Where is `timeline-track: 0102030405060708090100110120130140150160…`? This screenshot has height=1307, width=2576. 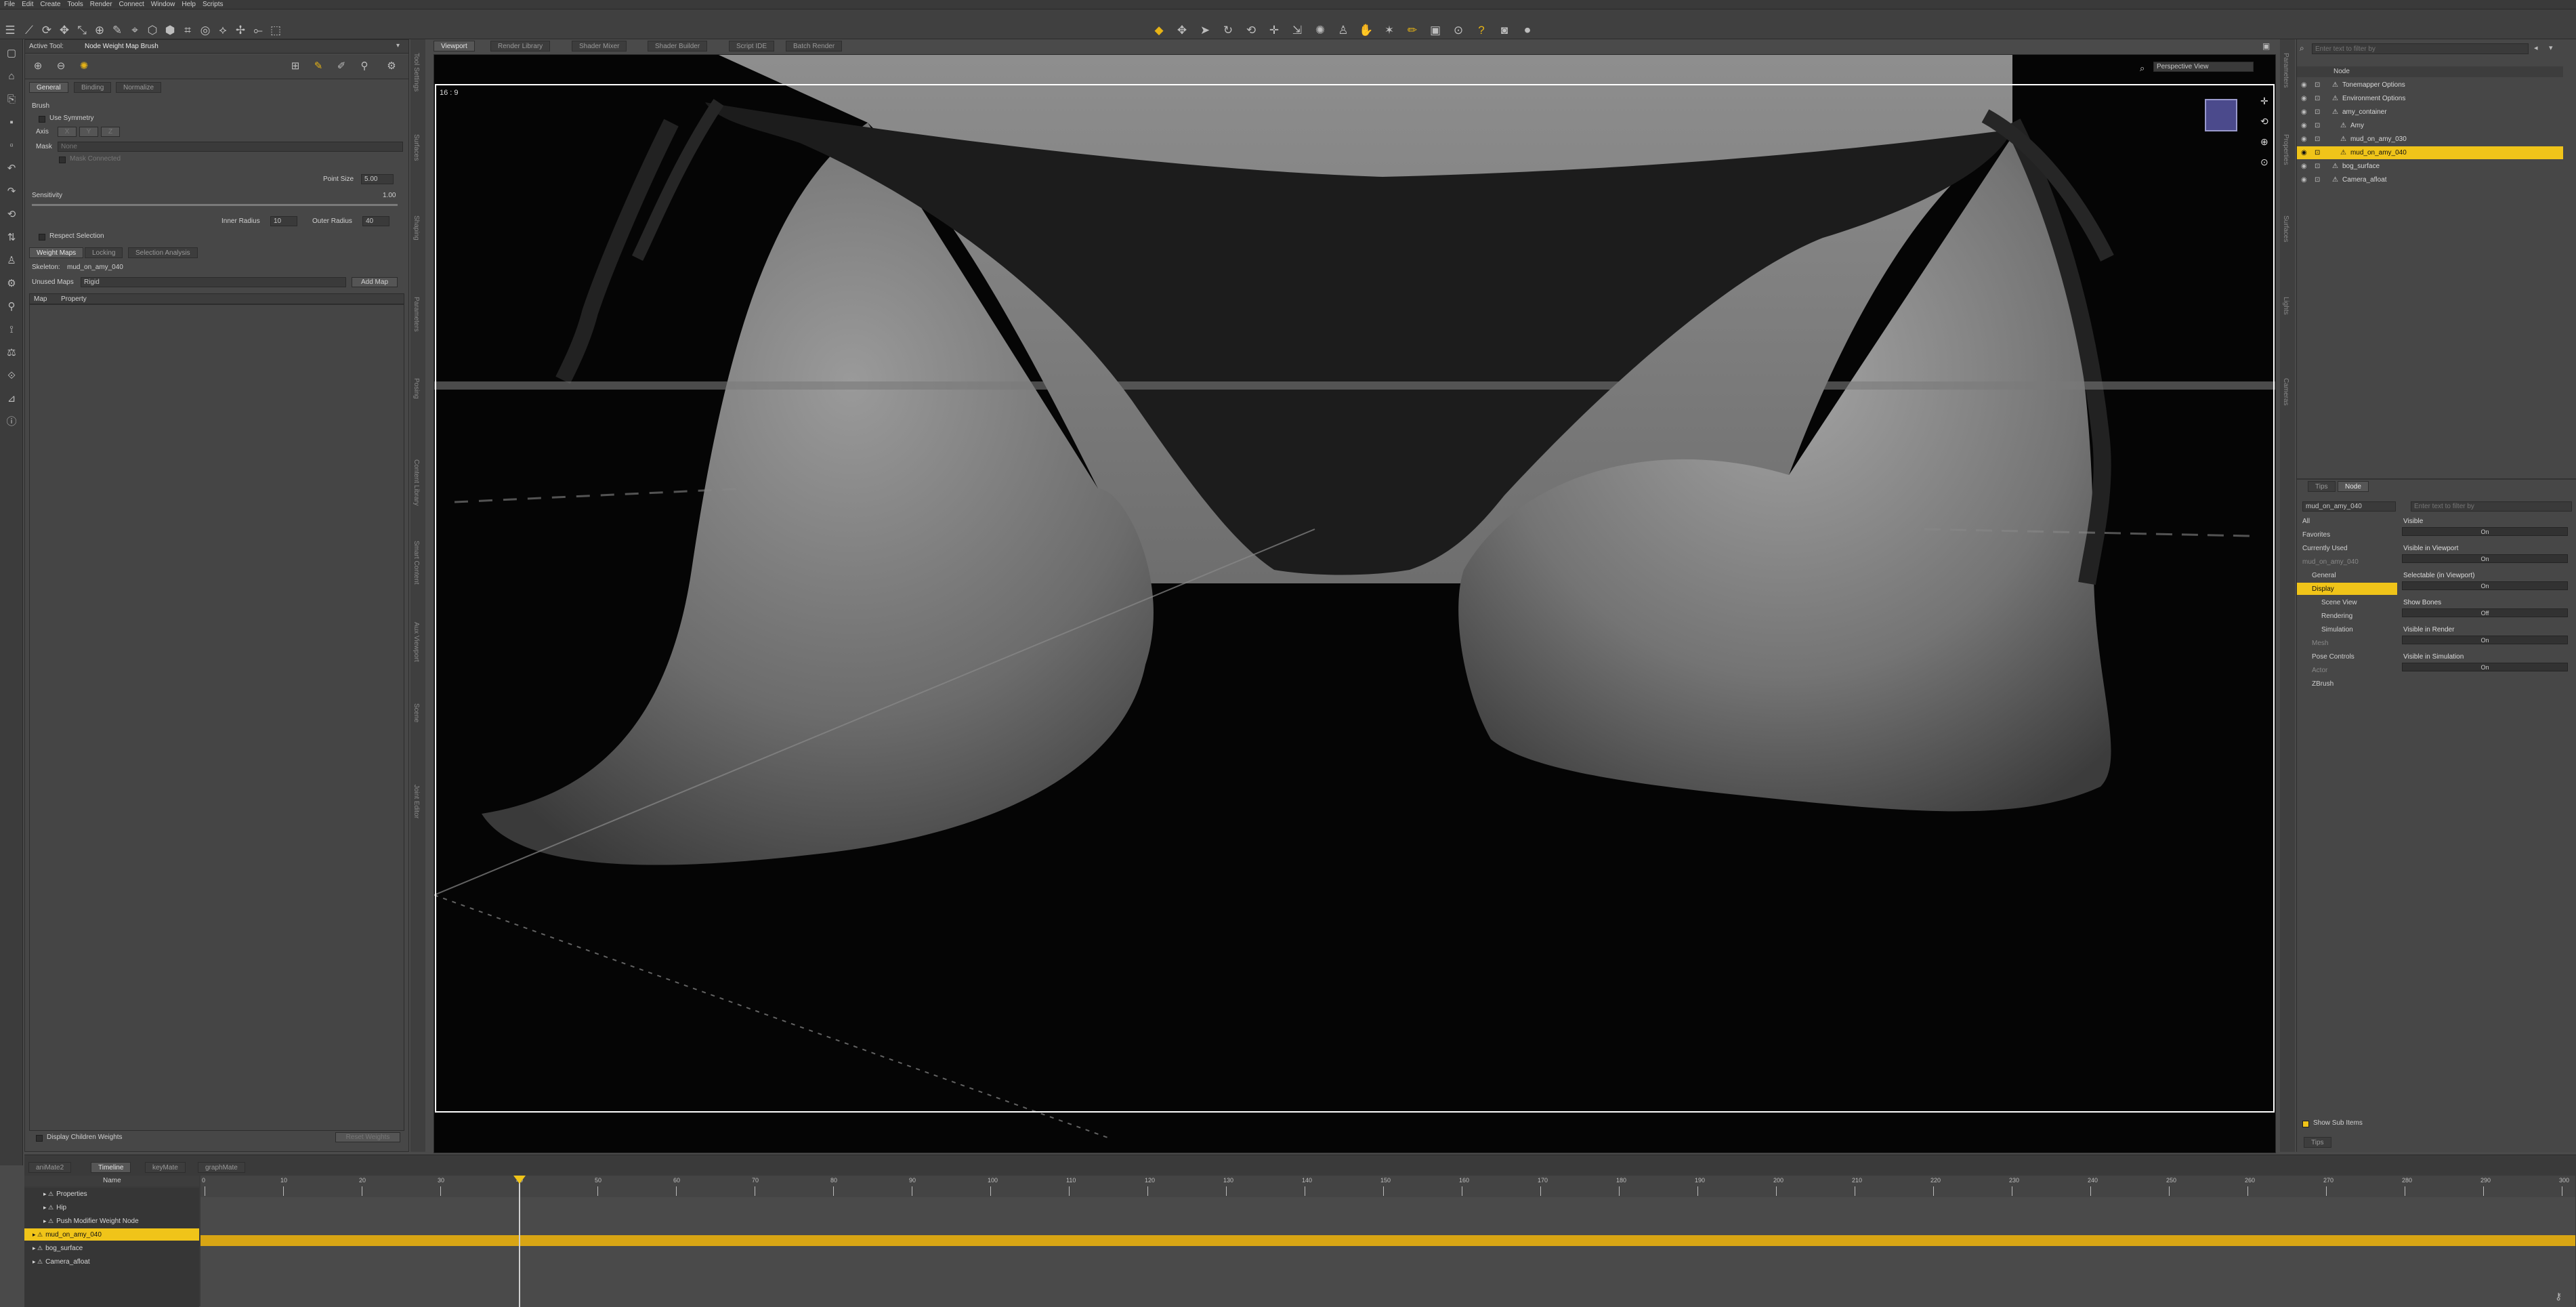
timeline-track: 0102030405060708090100110120130140150160… is located at coordinates (1387, 1241).